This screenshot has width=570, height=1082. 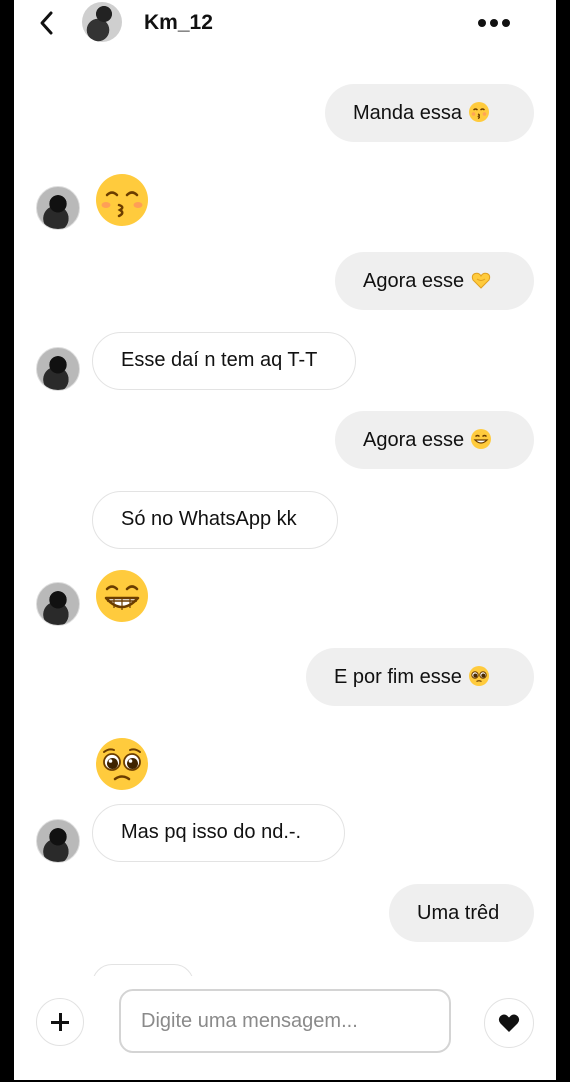 I want to click on message-outgoing: Manda essa, so click(x=429, y=113).